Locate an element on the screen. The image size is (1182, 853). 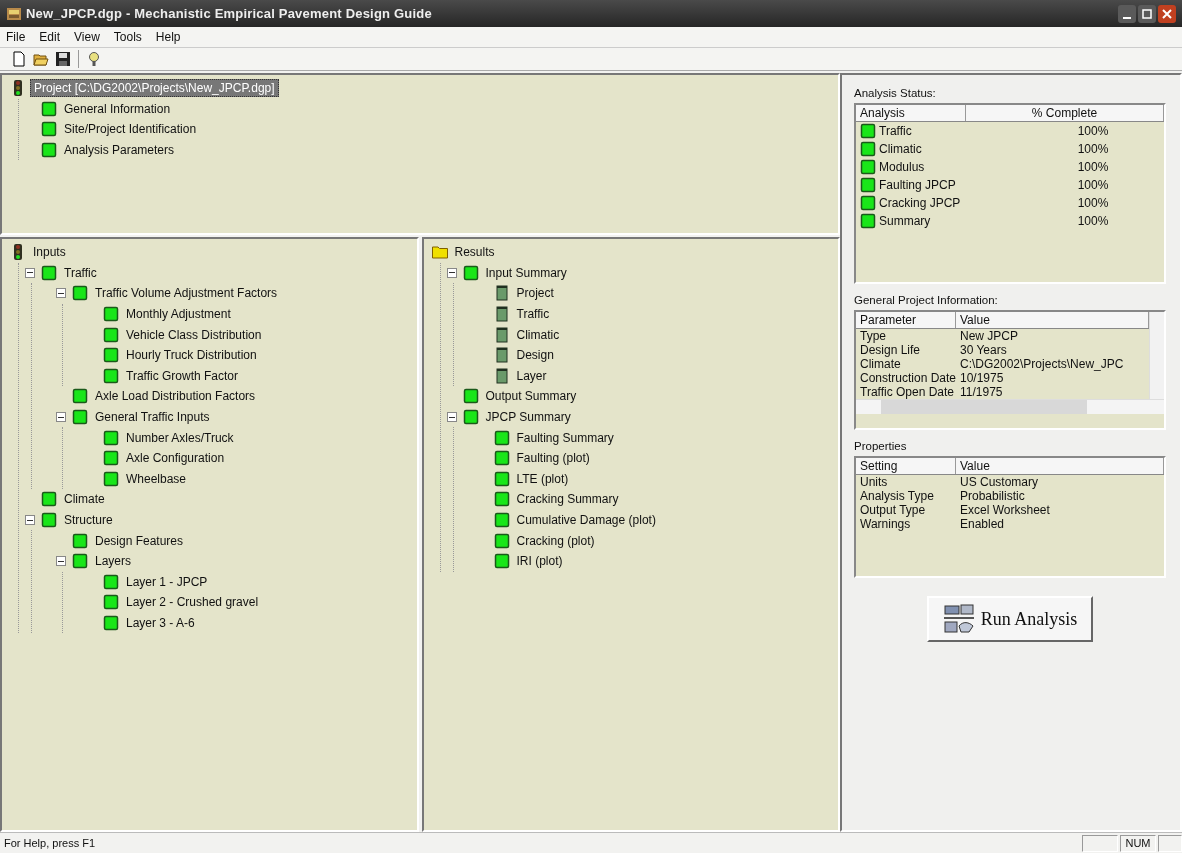
maximize-button is located at coordinates (1147, 13).